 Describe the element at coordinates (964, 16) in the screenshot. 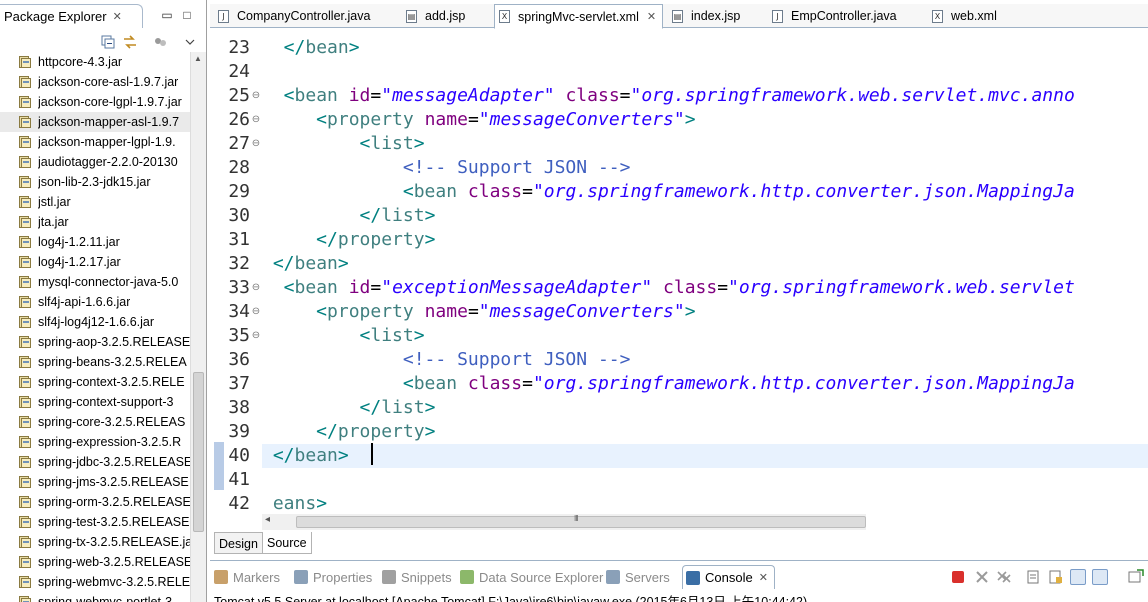

I see `editor-tab: Xweb.xml` at that location.